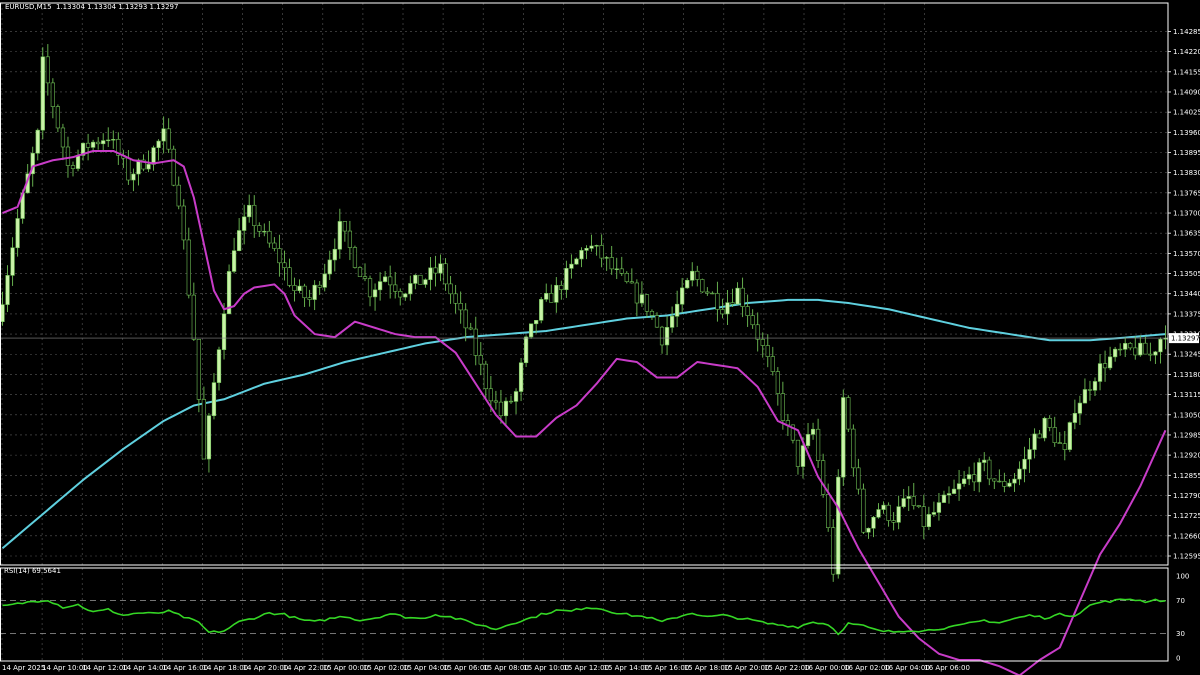  What do you see at coordinates (117, 7) in the screenshot?
I see `ohlc-values: 1.13304 1.13304 1.13293 1.13297` at bounding box center [117, 7].